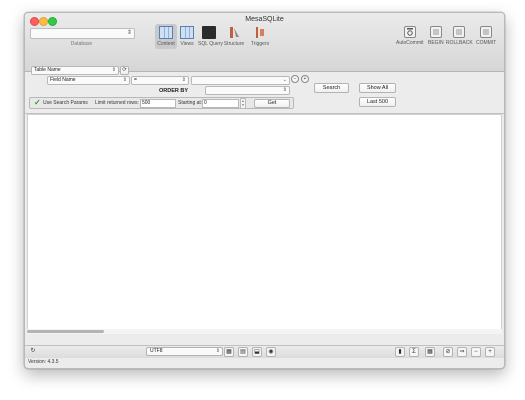  I want to click on database-select: ⇕, so click(82, 33).